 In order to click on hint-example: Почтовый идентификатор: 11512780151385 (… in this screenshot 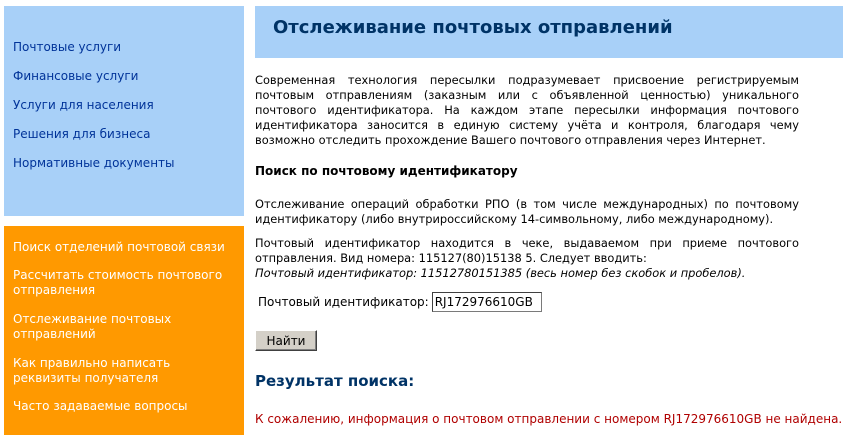, I will do `click(500, 273)`.